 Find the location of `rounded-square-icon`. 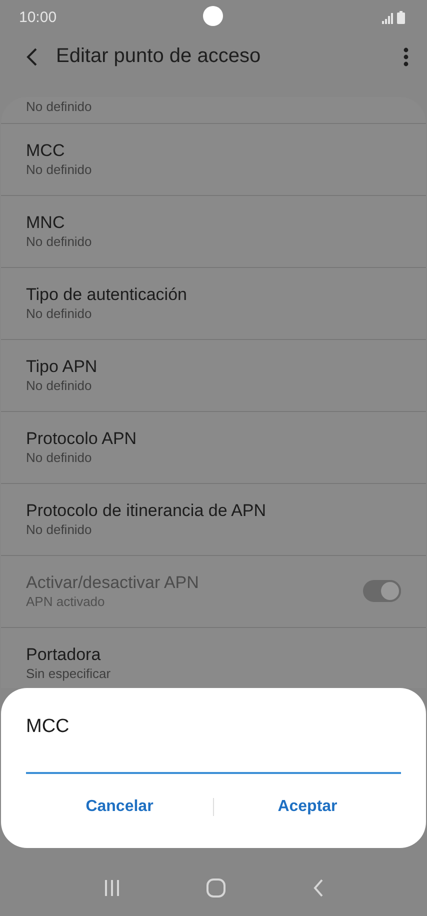

rounded-square-icon is located at coordinates (216, 888).